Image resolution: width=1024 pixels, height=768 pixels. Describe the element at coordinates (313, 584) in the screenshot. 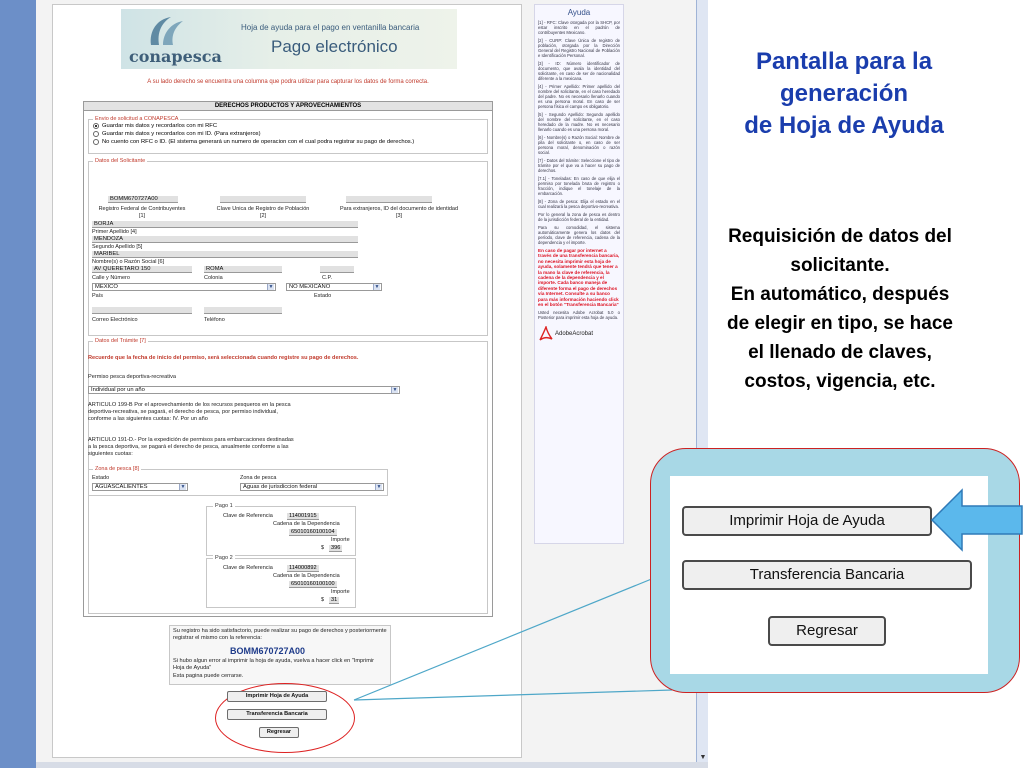

I see `pago2-cadena: 65010160100100` at that location.